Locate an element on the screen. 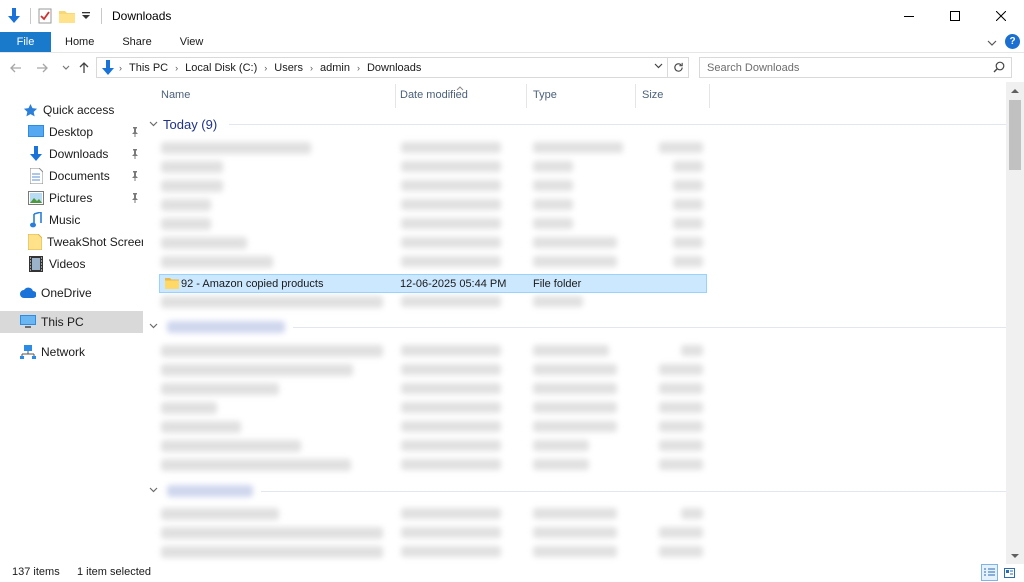 This screenshot has width=1024, height=582. nav-music: Music is located at coordinates (71, 220).